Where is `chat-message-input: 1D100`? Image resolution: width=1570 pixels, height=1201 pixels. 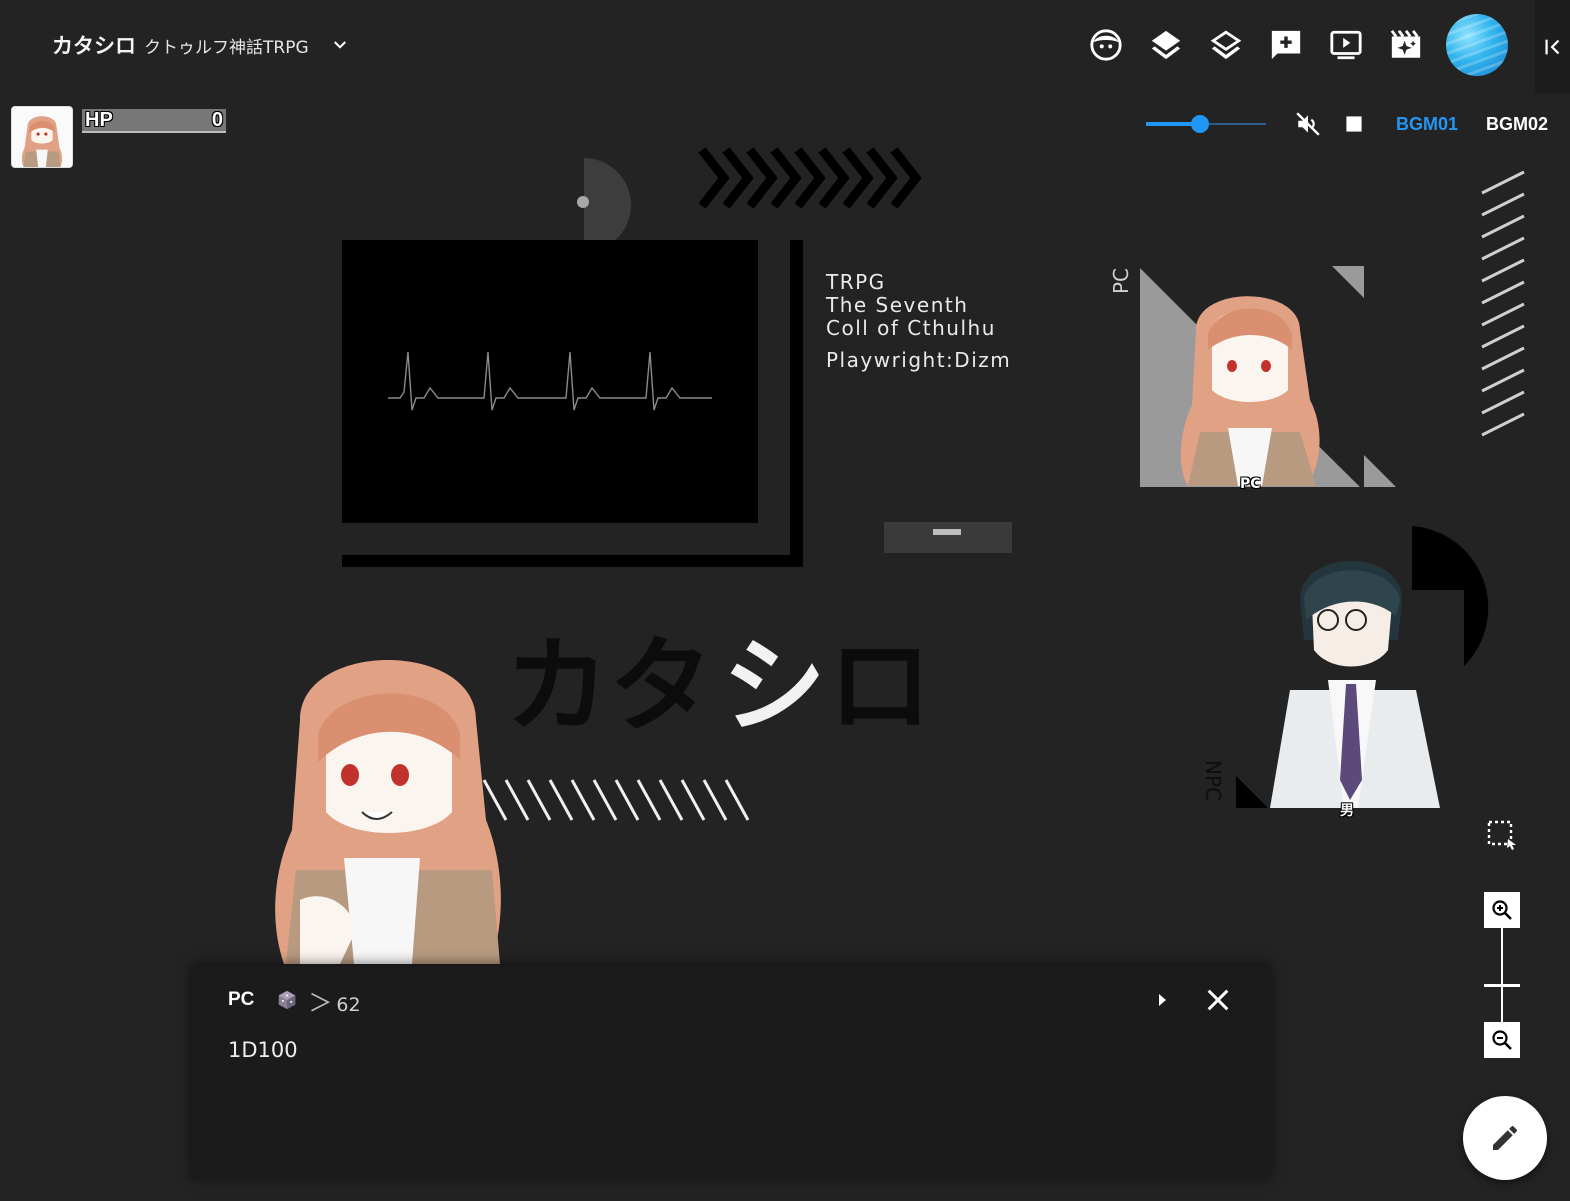 chat-message-input: 1D100 is located at coordinates (728, 1098).